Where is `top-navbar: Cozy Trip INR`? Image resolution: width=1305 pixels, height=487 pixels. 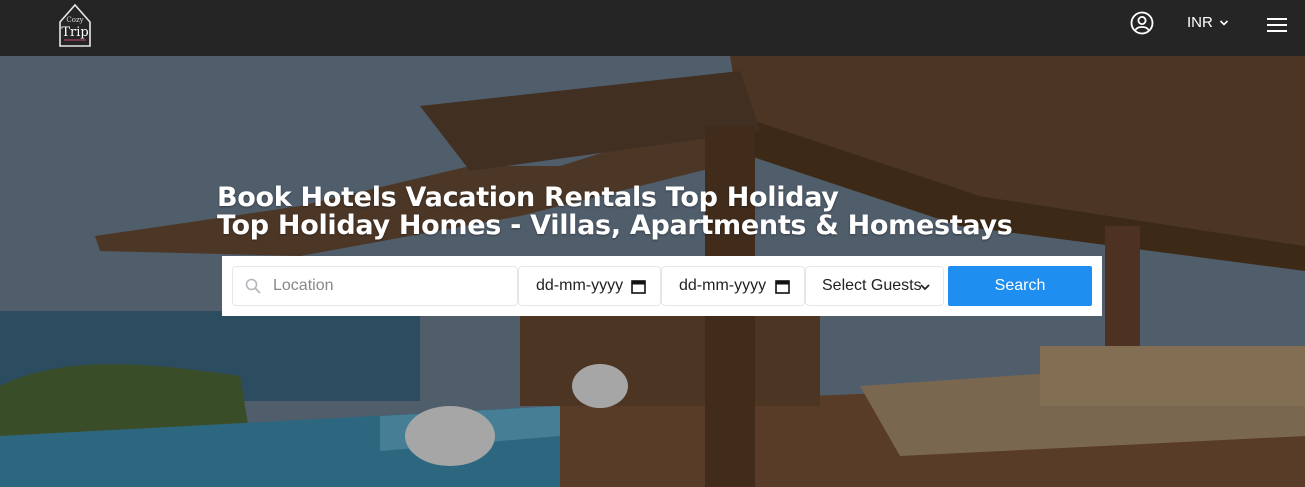 top-navbar: Cozy Trip INR is located at coordinates (652, 28).